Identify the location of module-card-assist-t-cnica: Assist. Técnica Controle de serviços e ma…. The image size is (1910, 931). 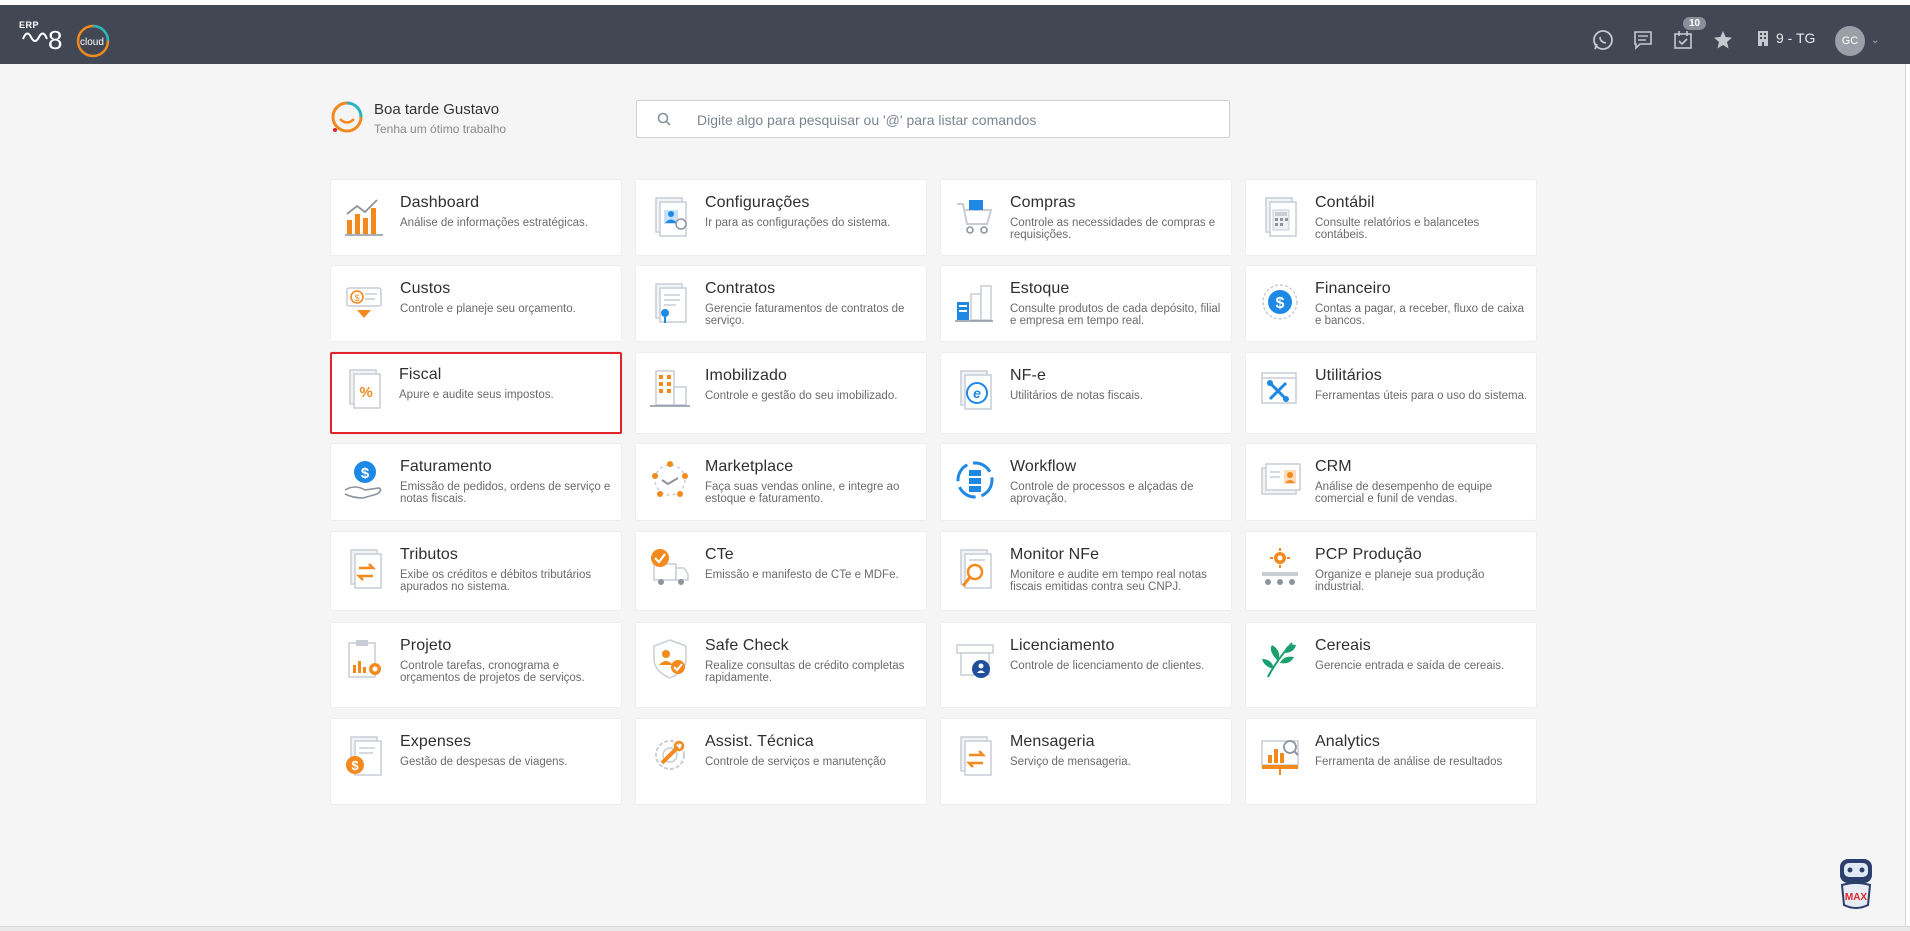
(781, 761).